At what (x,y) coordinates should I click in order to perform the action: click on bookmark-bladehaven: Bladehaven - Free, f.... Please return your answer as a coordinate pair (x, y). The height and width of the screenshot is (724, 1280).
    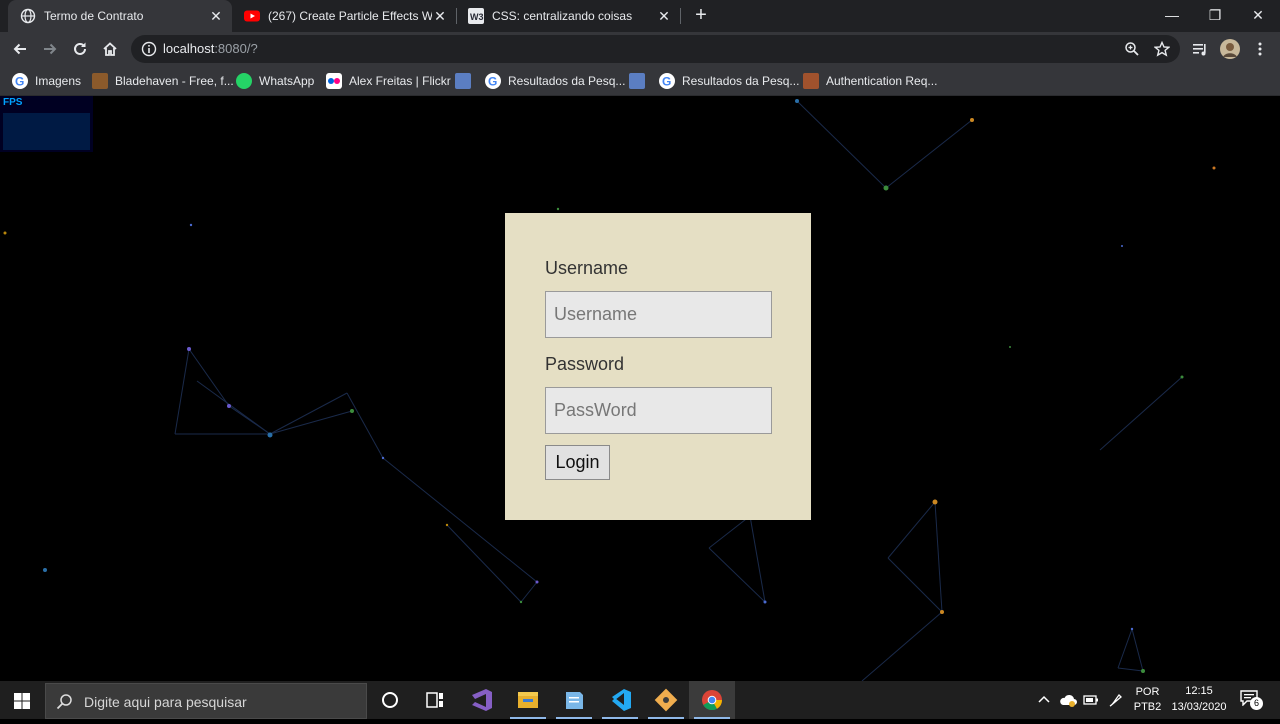
    Looking at the image, I should click on (163, 81).